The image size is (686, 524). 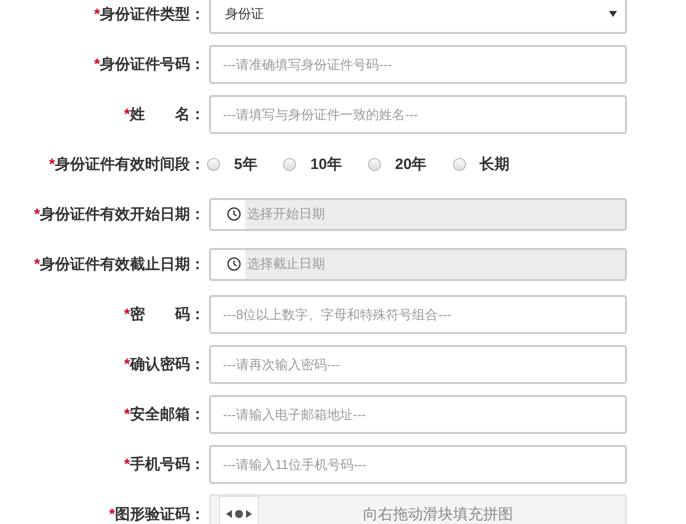 I want to click on date-field: 选择开始日期, so click(x=418, y=214).